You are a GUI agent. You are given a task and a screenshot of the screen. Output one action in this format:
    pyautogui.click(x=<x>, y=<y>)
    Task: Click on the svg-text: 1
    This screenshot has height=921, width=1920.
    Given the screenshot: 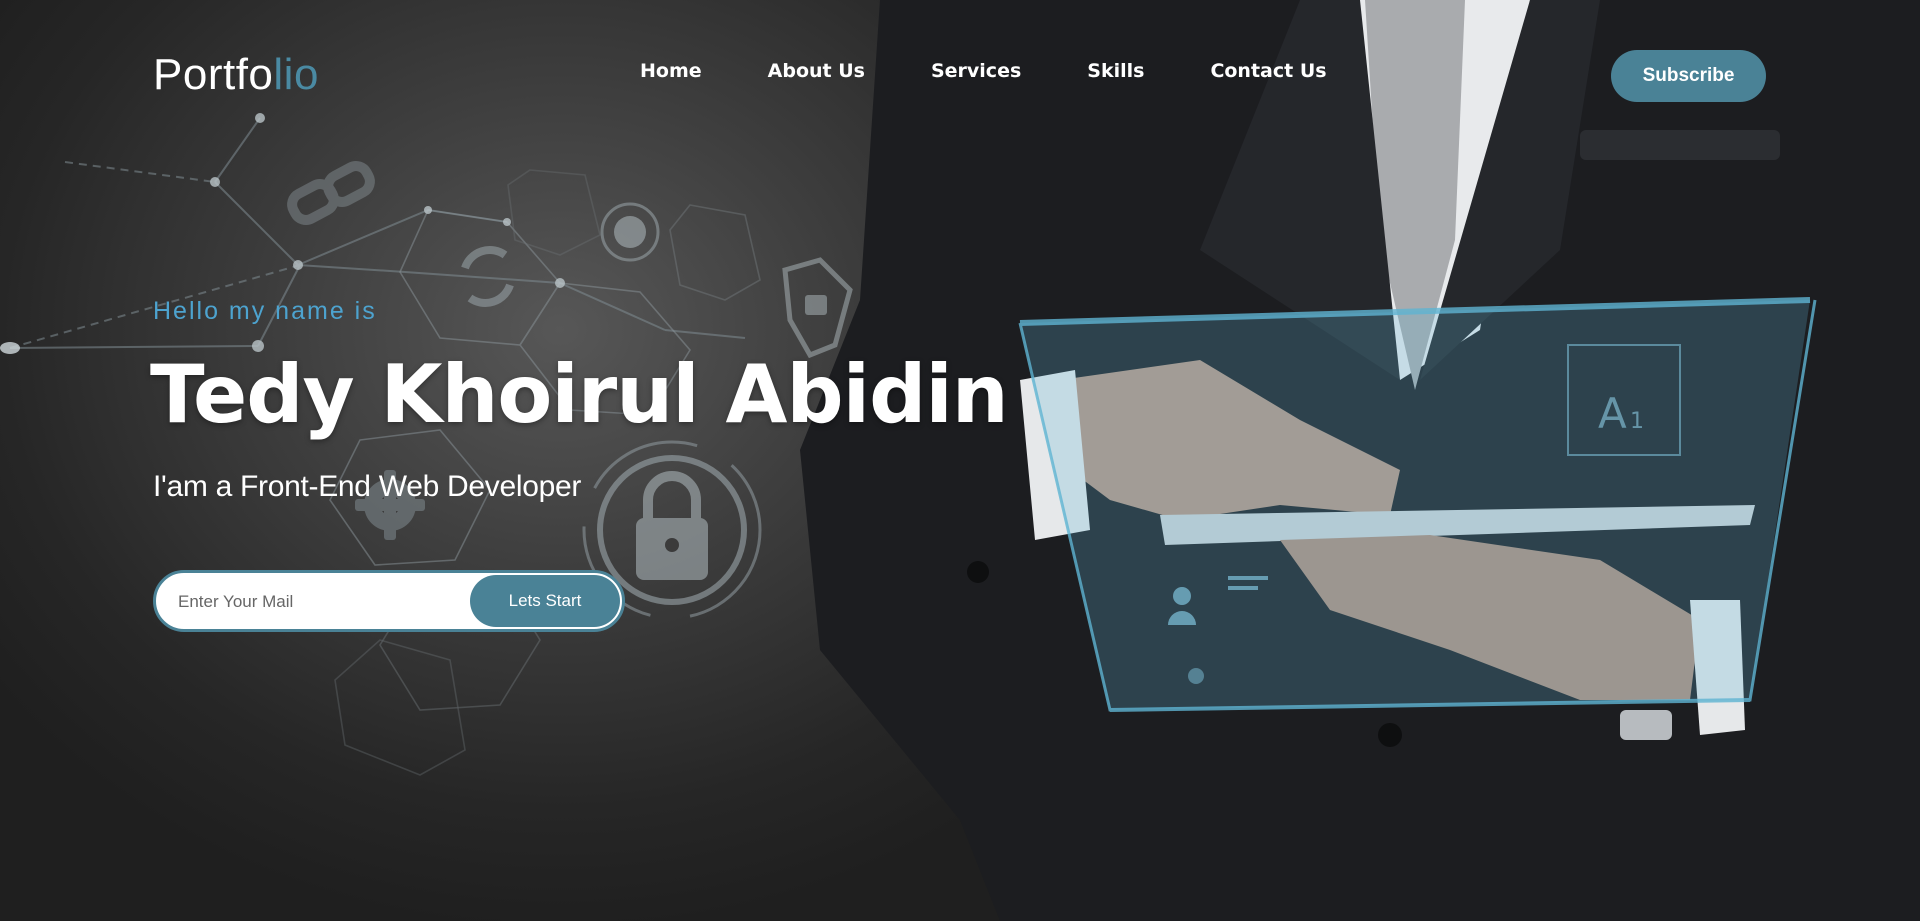 What is the action you would take?
    pyautogui.click(x=1637, y=421)
    